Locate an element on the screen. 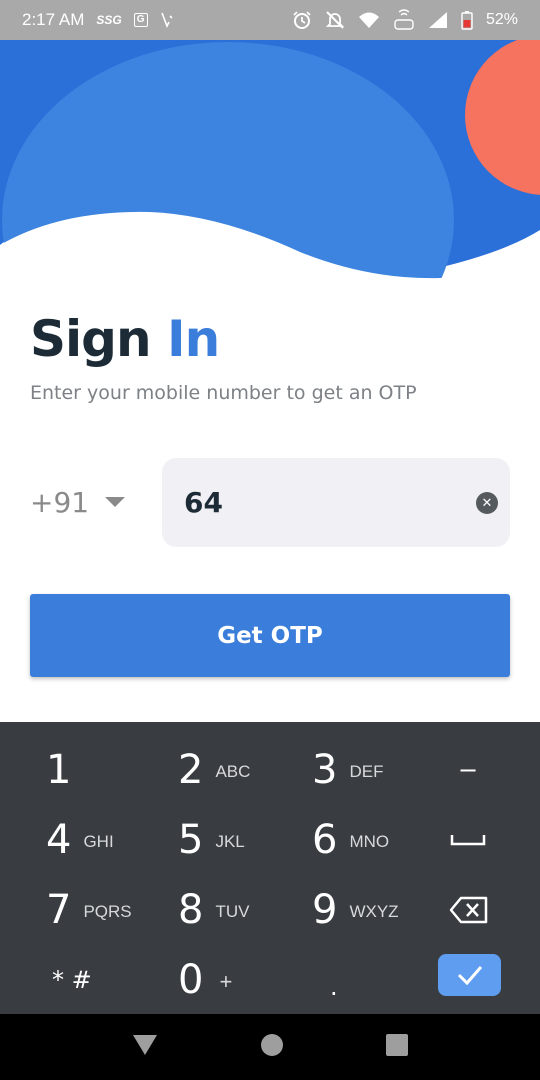 The image size is (540, 1080). battery-percent: 52% is located at coordinates (501, 19).